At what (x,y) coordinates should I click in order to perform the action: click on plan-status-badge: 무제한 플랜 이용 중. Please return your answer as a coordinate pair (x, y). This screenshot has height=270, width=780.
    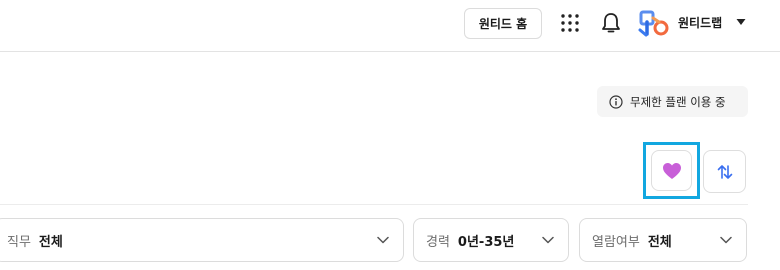
    Looking at the image, I should click on (672, 101).